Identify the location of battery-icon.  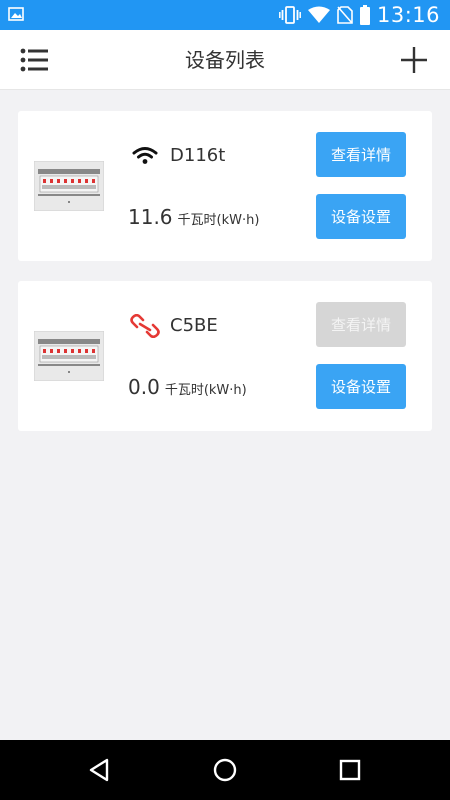
(364, 15).